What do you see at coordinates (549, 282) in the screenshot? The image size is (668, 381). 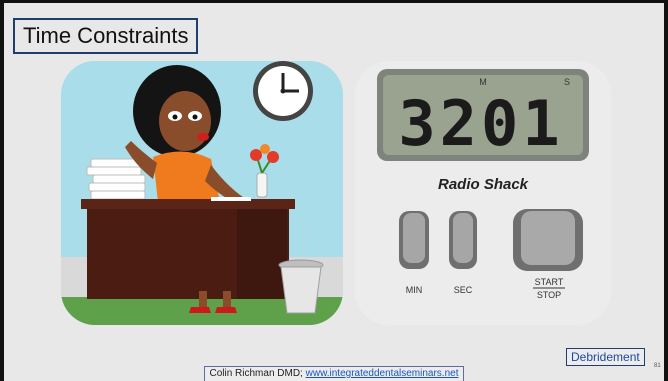 I see `start-label: START` at bounding box center [549, 282].